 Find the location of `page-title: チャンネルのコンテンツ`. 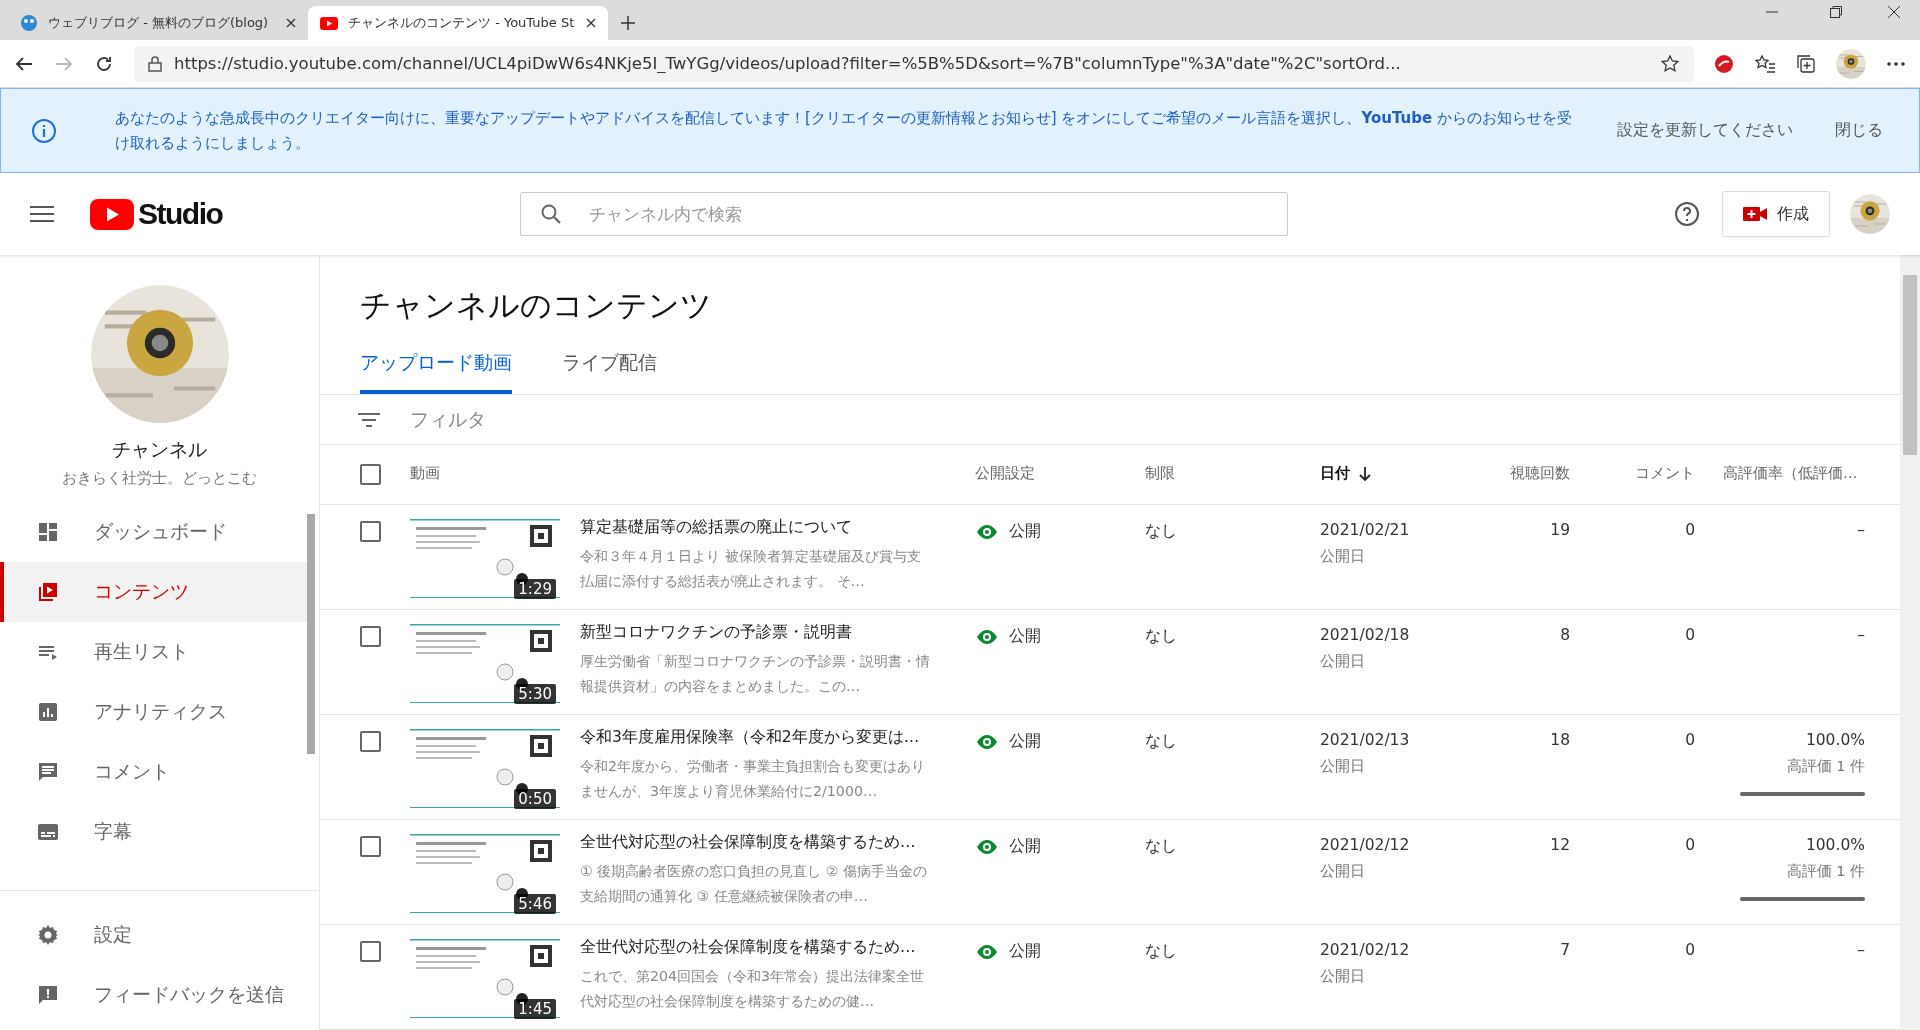

page-title: チャンネルのコンテンツ is located at coordinates (536, 305).